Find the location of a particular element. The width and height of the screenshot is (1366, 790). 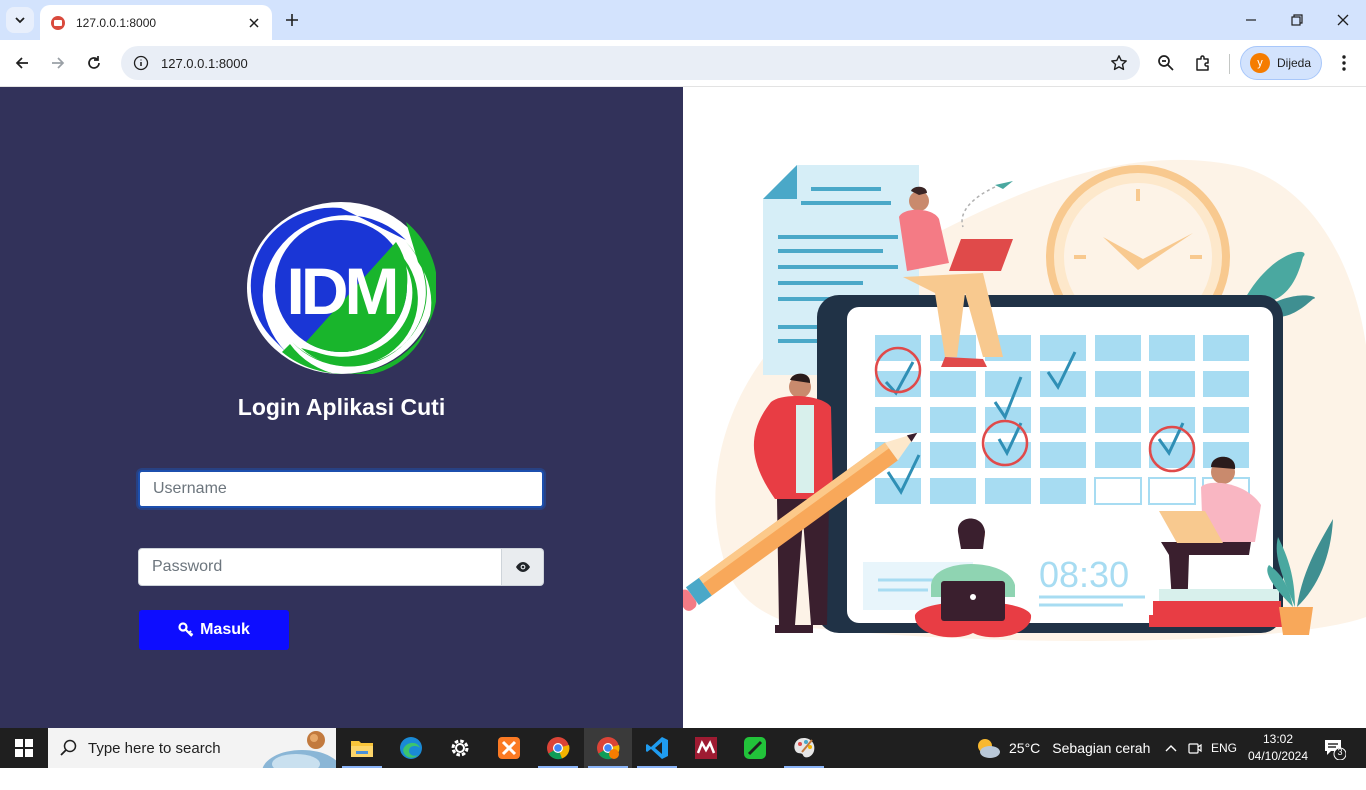

mendeley-icon is located at coordinates (706, 748).